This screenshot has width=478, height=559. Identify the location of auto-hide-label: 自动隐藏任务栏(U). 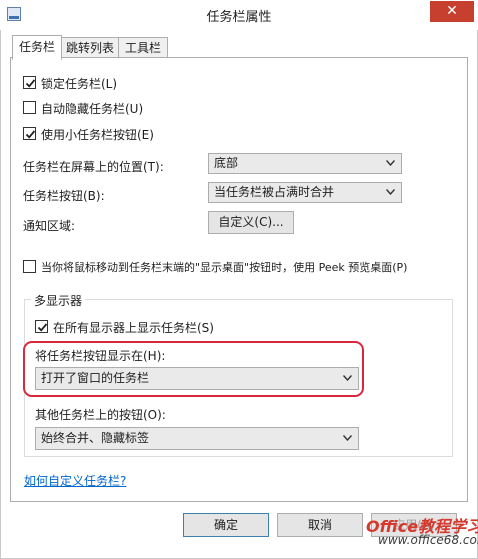
(92, 109).